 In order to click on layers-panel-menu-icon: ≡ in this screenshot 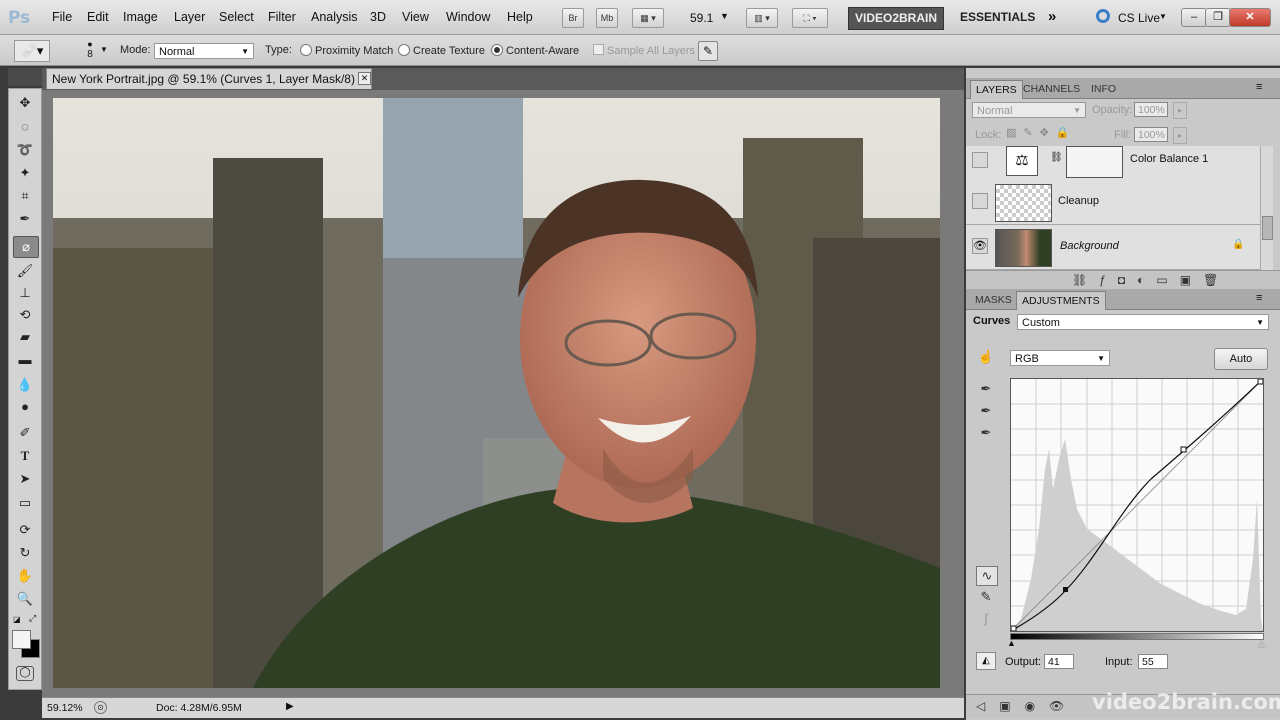, I will do `click(1259, 87)`.